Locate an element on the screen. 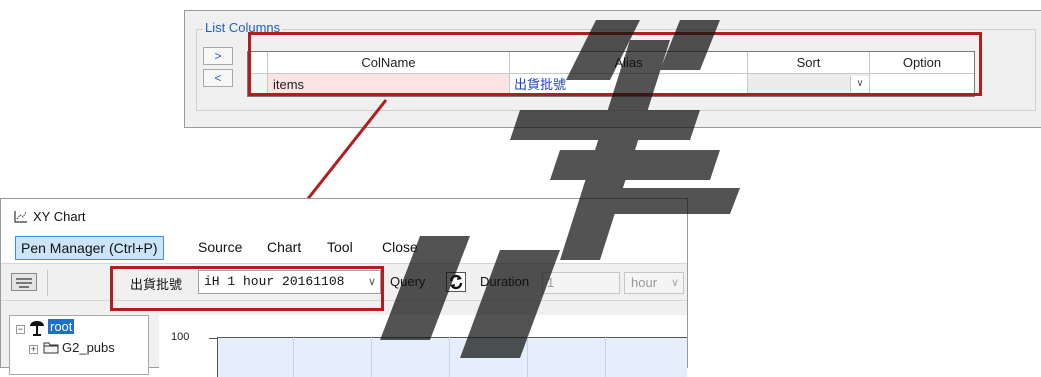  refresh-icon is located at coordinates (456, 282).